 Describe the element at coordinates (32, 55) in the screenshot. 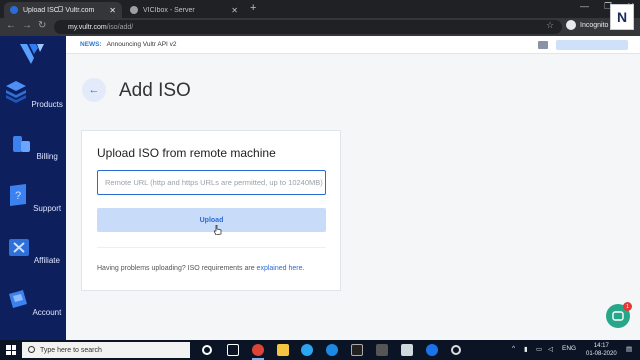

I see `vultr-logo-icon` at that location.